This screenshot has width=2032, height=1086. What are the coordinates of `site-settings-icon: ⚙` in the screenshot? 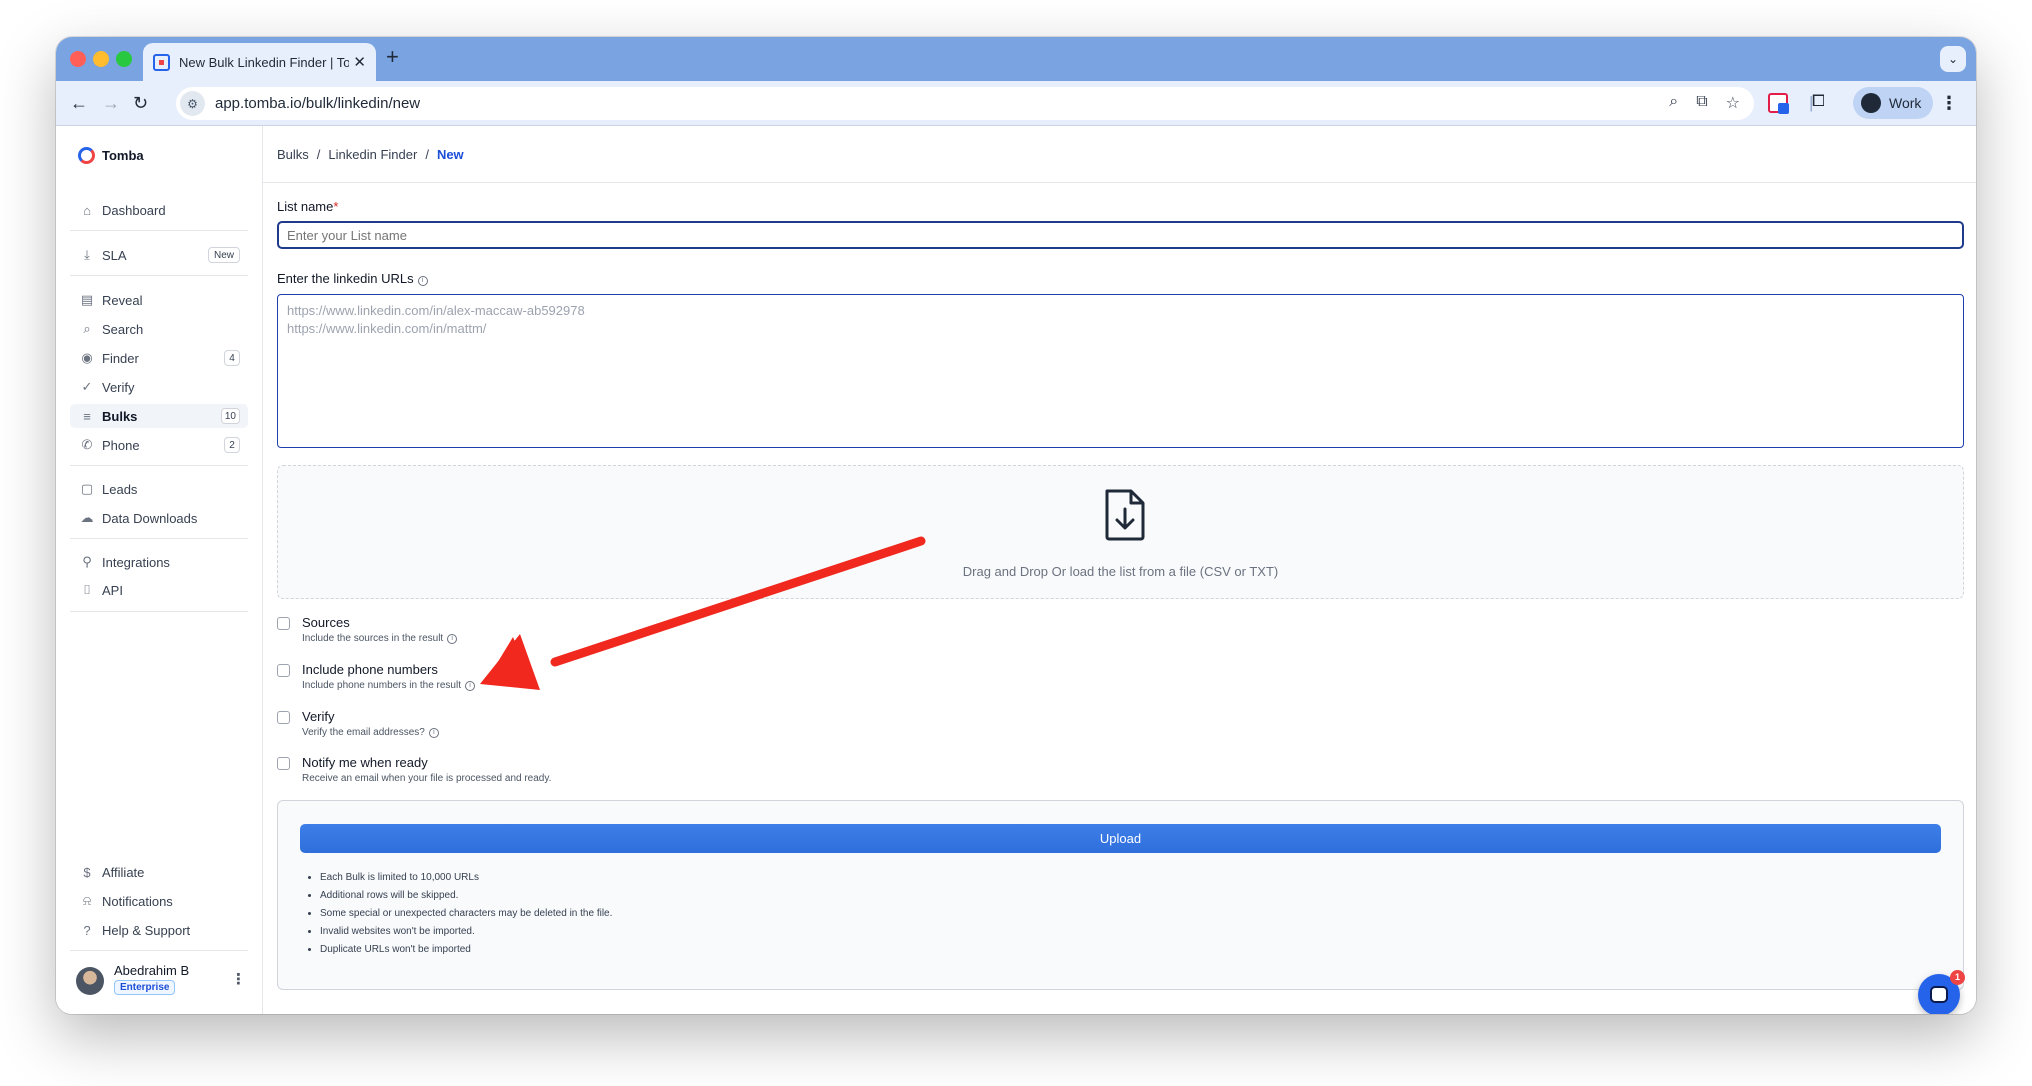 It's located at (192, 103).